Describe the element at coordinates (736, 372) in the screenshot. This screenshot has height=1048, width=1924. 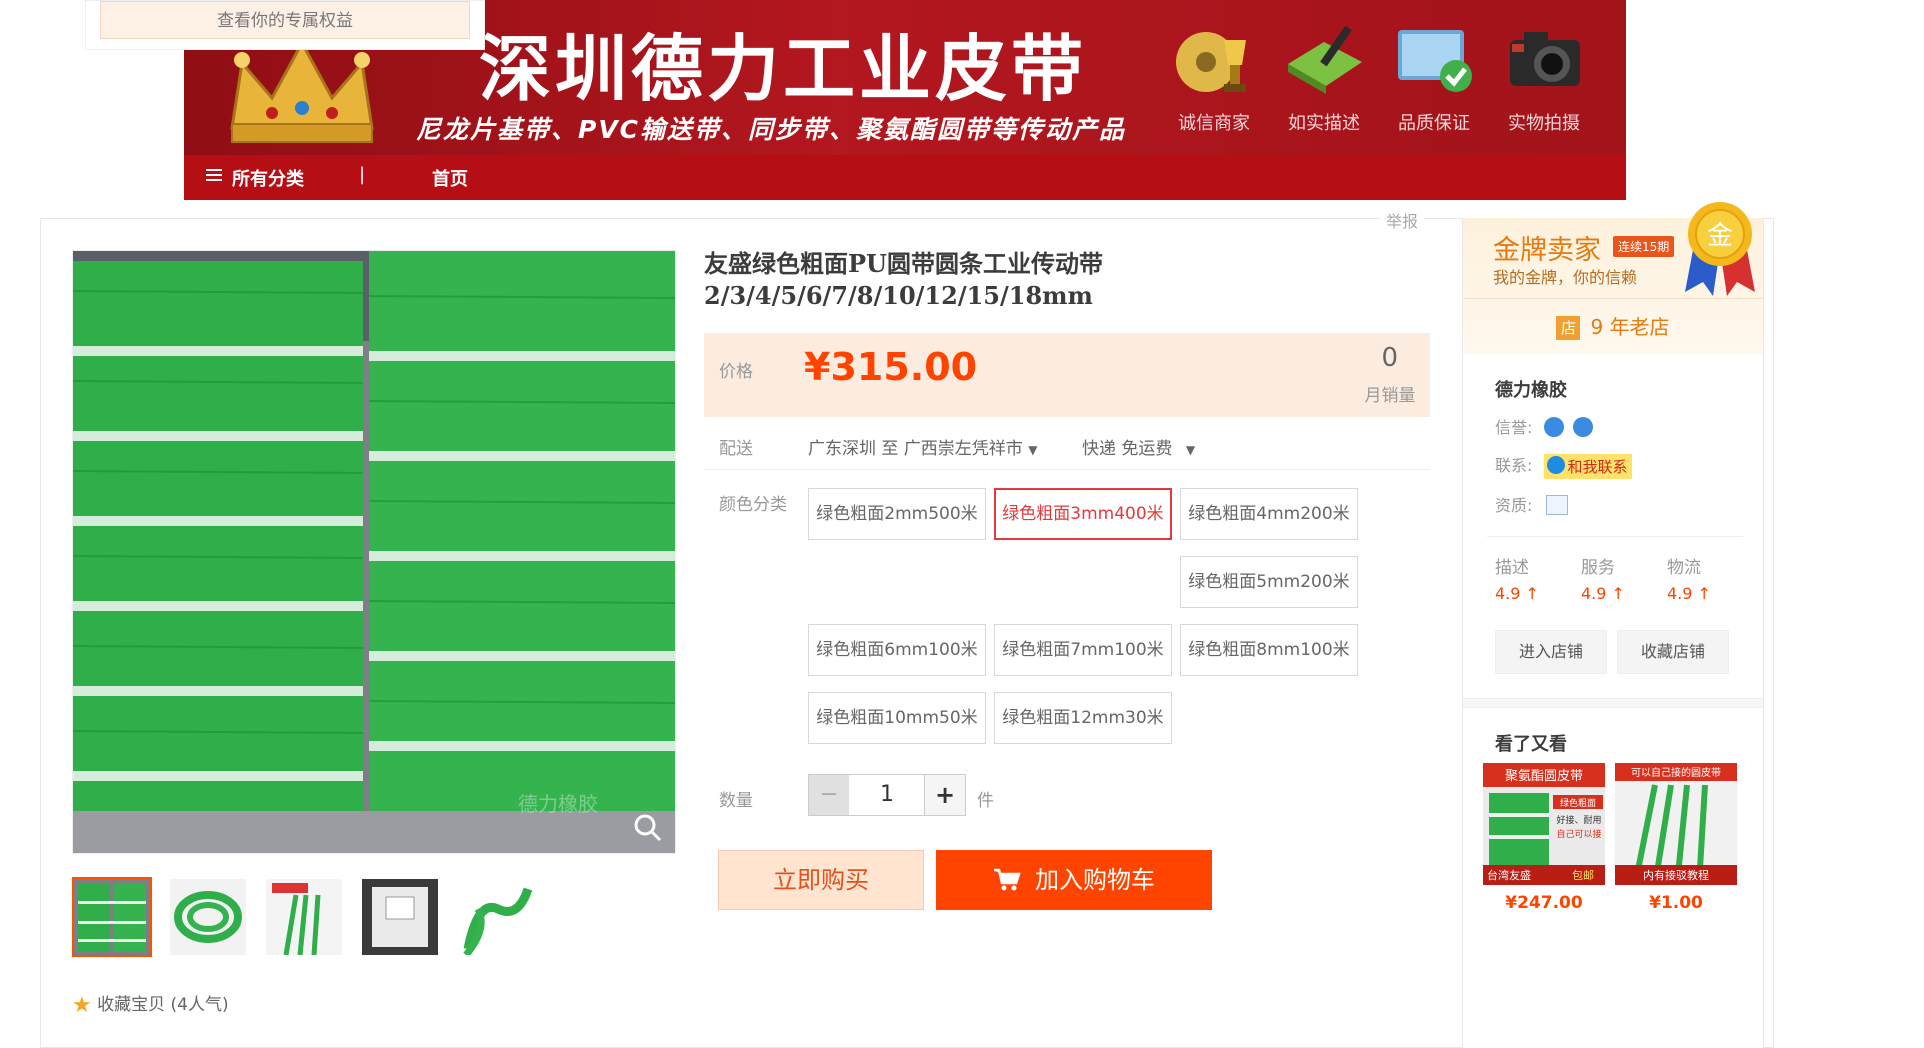
I see `price-label: 价格` at that location.